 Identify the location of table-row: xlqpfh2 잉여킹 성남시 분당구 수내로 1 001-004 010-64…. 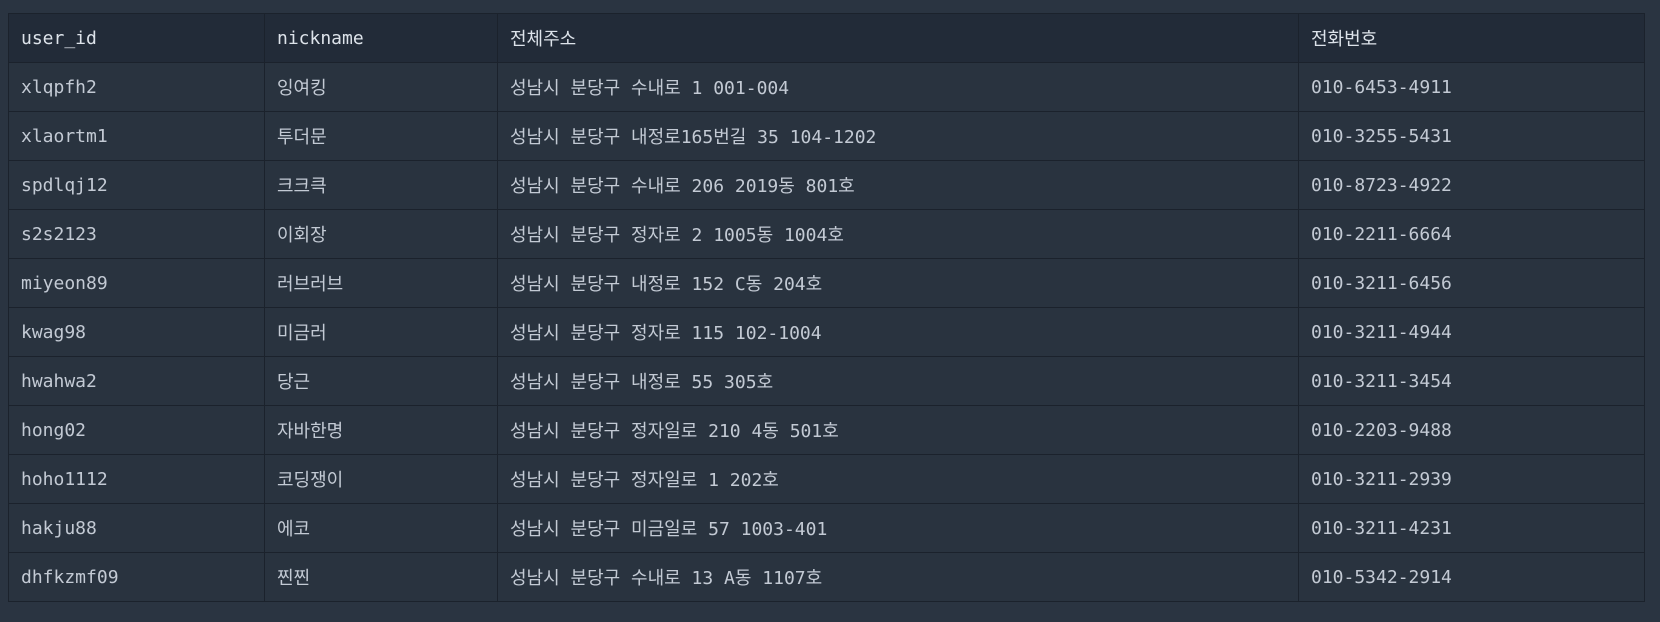
(826, 87).